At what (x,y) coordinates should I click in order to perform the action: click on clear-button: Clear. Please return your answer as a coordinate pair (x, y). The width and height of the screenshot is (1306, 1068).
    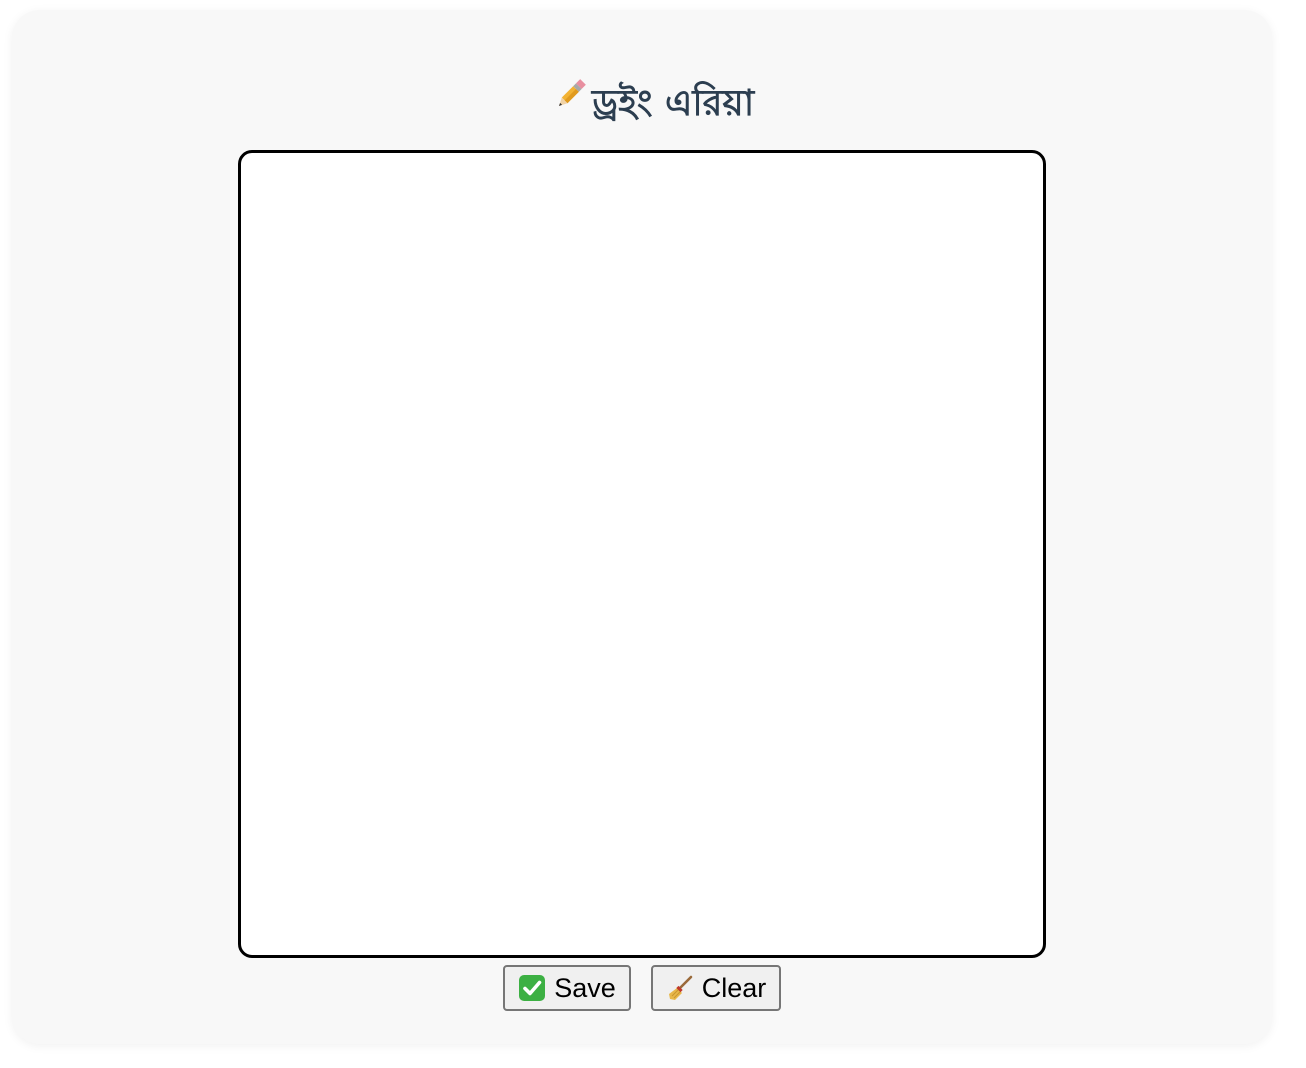
    Looking at the image, I should click on (716, 988).